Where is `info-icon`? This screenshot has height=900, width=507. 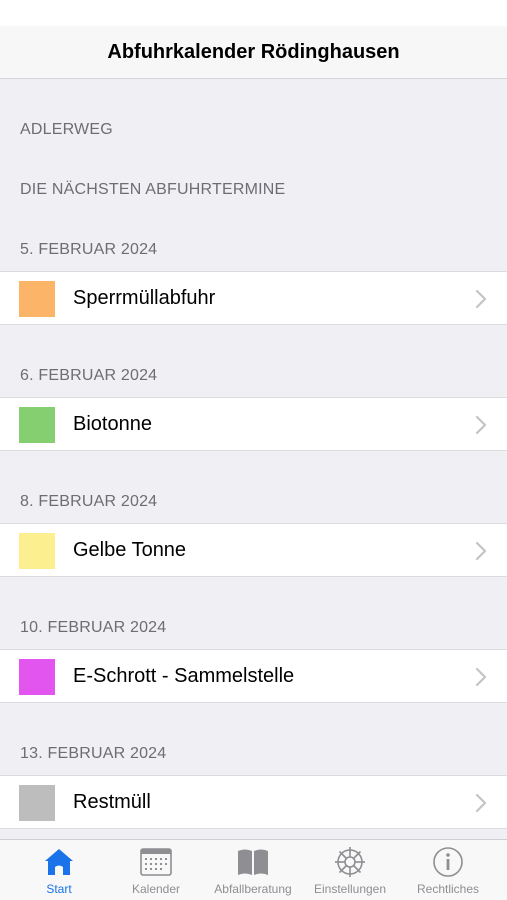
info-icon is located at coordinates (448, 862).